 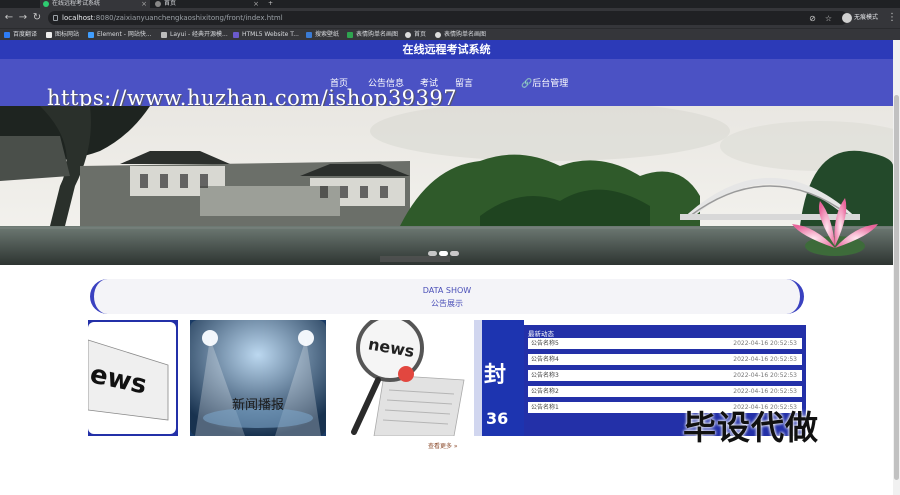 What do you see at coordinates (541, 334) in the screenshot?
I see `panel-title: 最新动态` at bounding box center [541, 334].